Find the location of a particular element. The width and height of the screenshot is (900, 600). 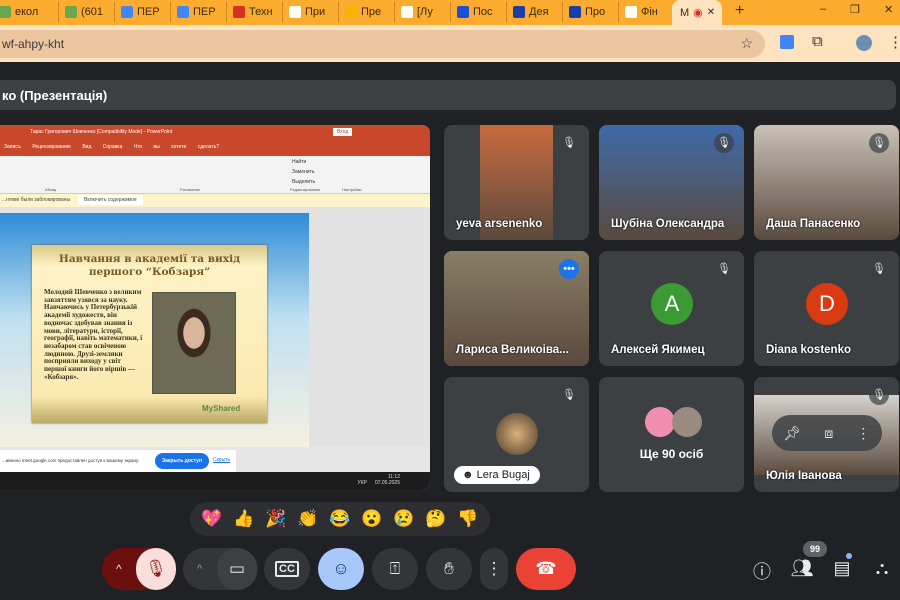

tab-label: екол is located at coordinates (27, 12).